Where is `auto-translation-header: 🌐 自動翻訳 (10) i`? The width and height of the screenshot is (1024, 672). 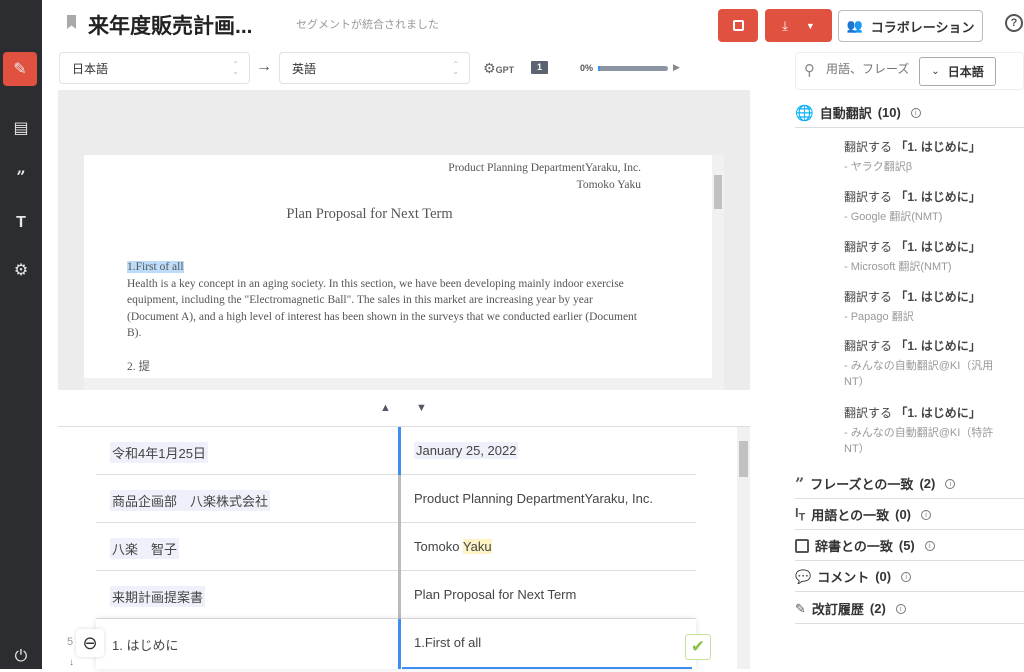 auto-translation-header: 🌐 自動翻訳 (10) i is located at coordinates (909, 113).